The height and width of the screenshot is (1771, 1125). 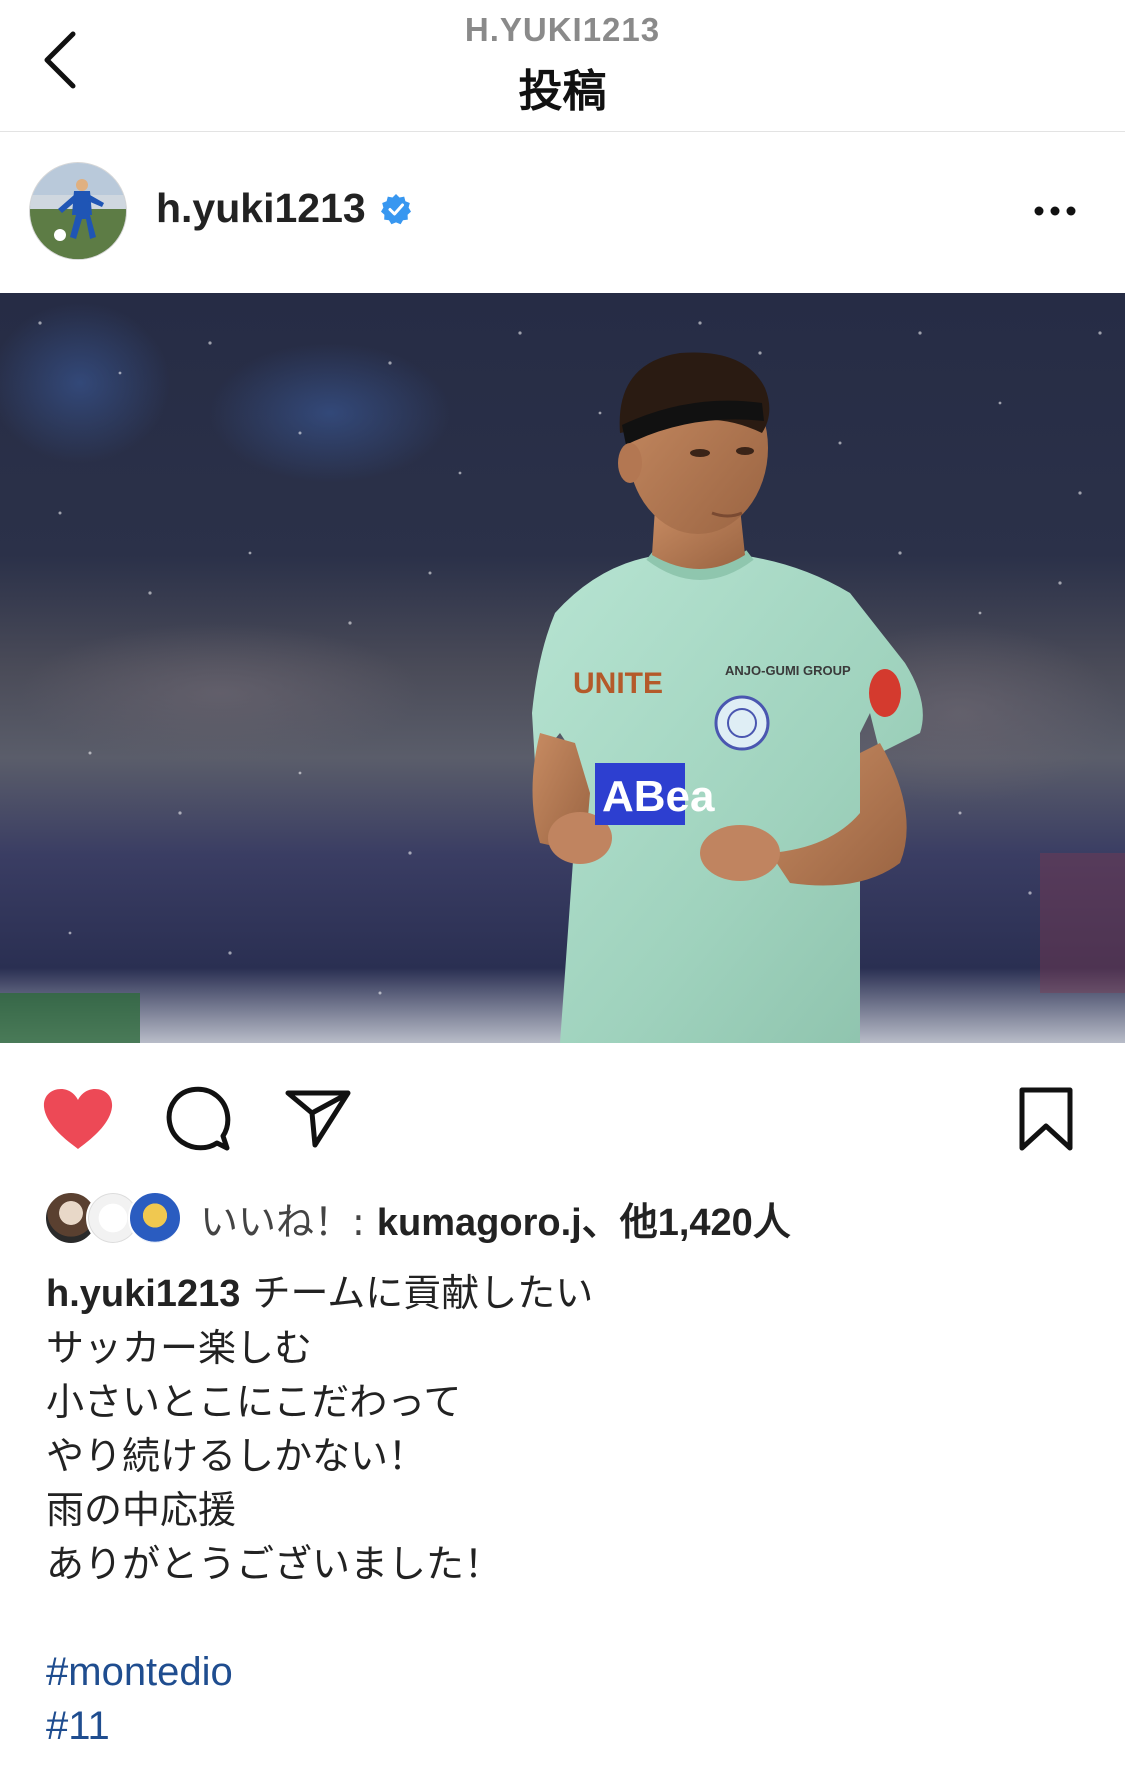 What do you see at coordinates (562, 213) in the screenshot?
I see `post-header: h.yuki1213` at bounding box center [562, 213].